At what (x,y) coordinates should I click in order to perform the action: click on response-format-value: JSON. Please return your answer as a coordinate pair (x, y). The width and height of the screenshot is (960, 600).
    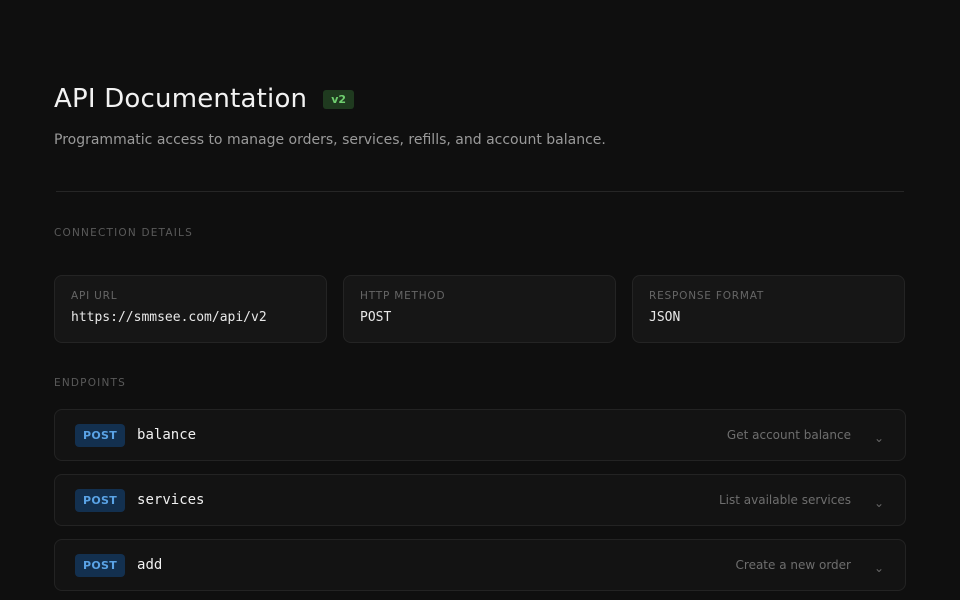
    Looking at the image, I should click on (665, 317).